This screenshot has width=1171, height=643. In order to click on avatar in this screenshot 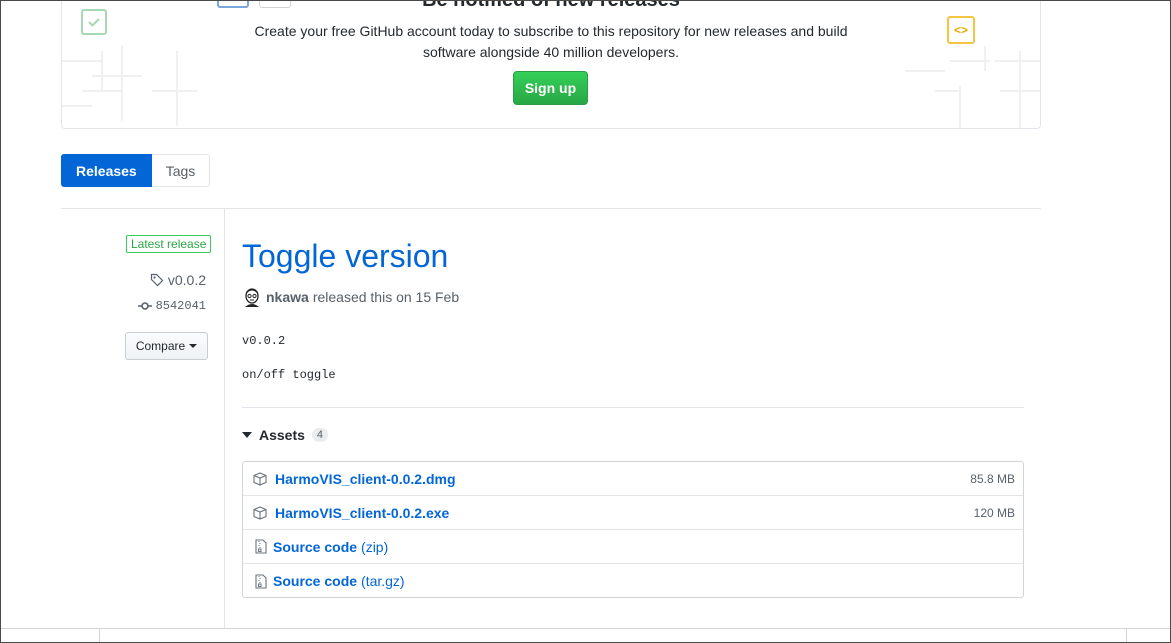, I will do `click(252, 297)`.